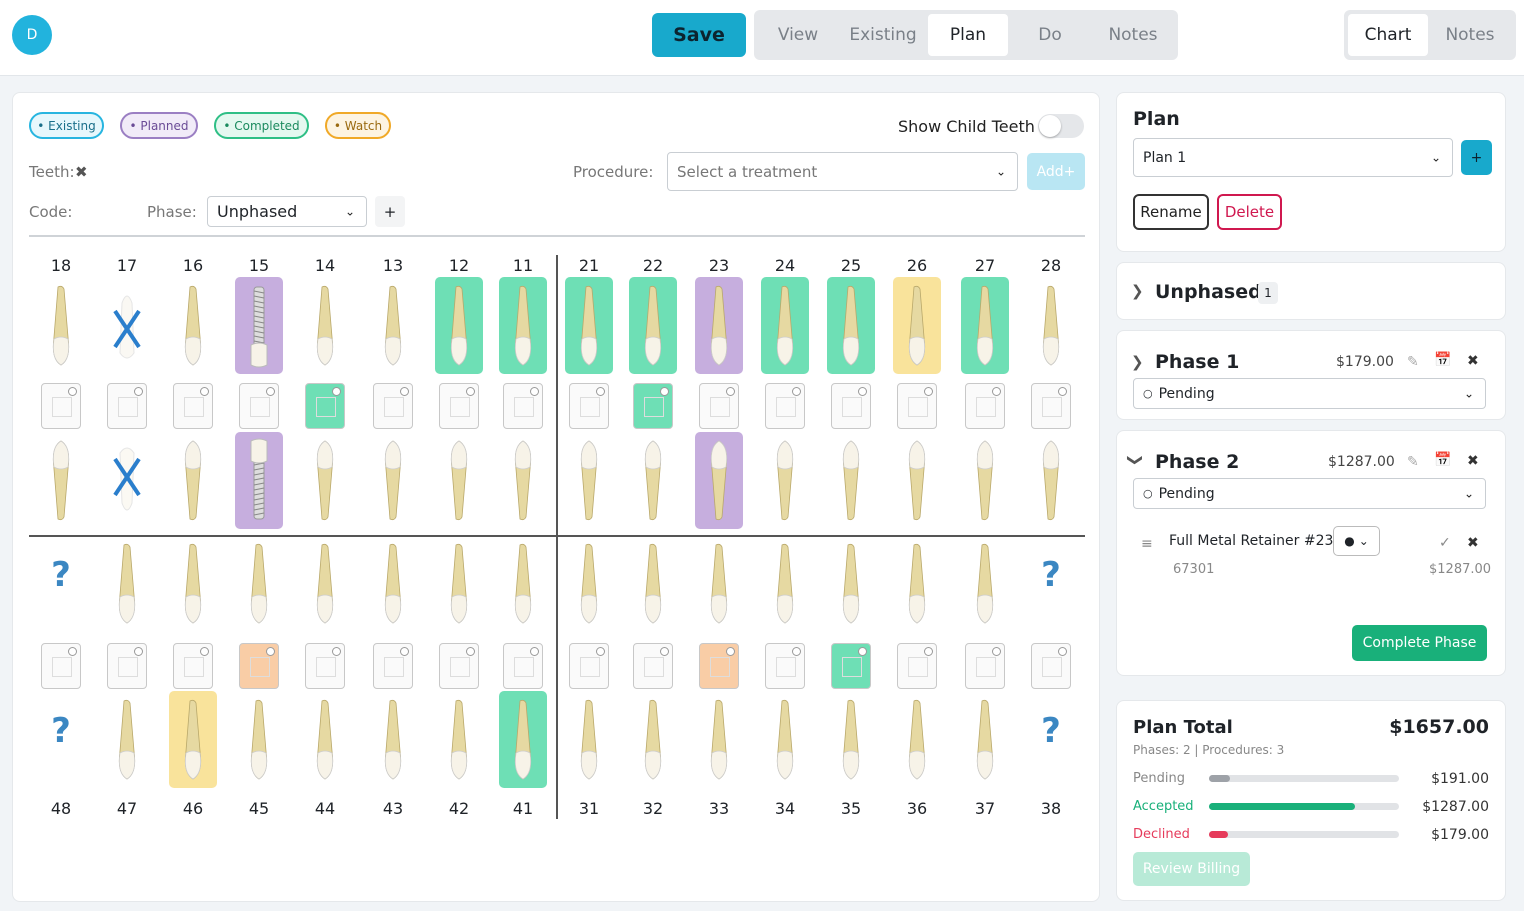 This screenshot has height=911, width=1524. What do you see at coordinates (1061, 126) in the screenshot?
I see `show-child-teeth-toggle` at bounding box center [1061, 126].